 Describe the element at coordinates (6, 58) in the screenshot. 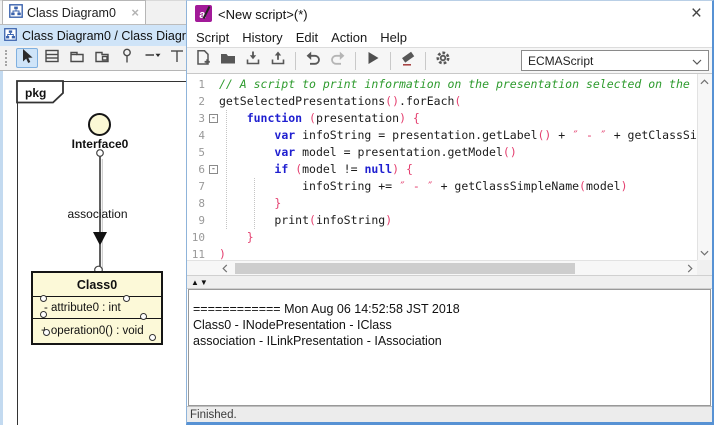

I see `toolbar-grip` at that location.